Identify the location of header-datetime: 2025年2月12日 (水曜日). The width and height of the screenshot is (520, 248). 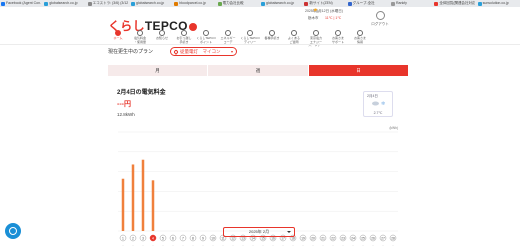
(324, 11).